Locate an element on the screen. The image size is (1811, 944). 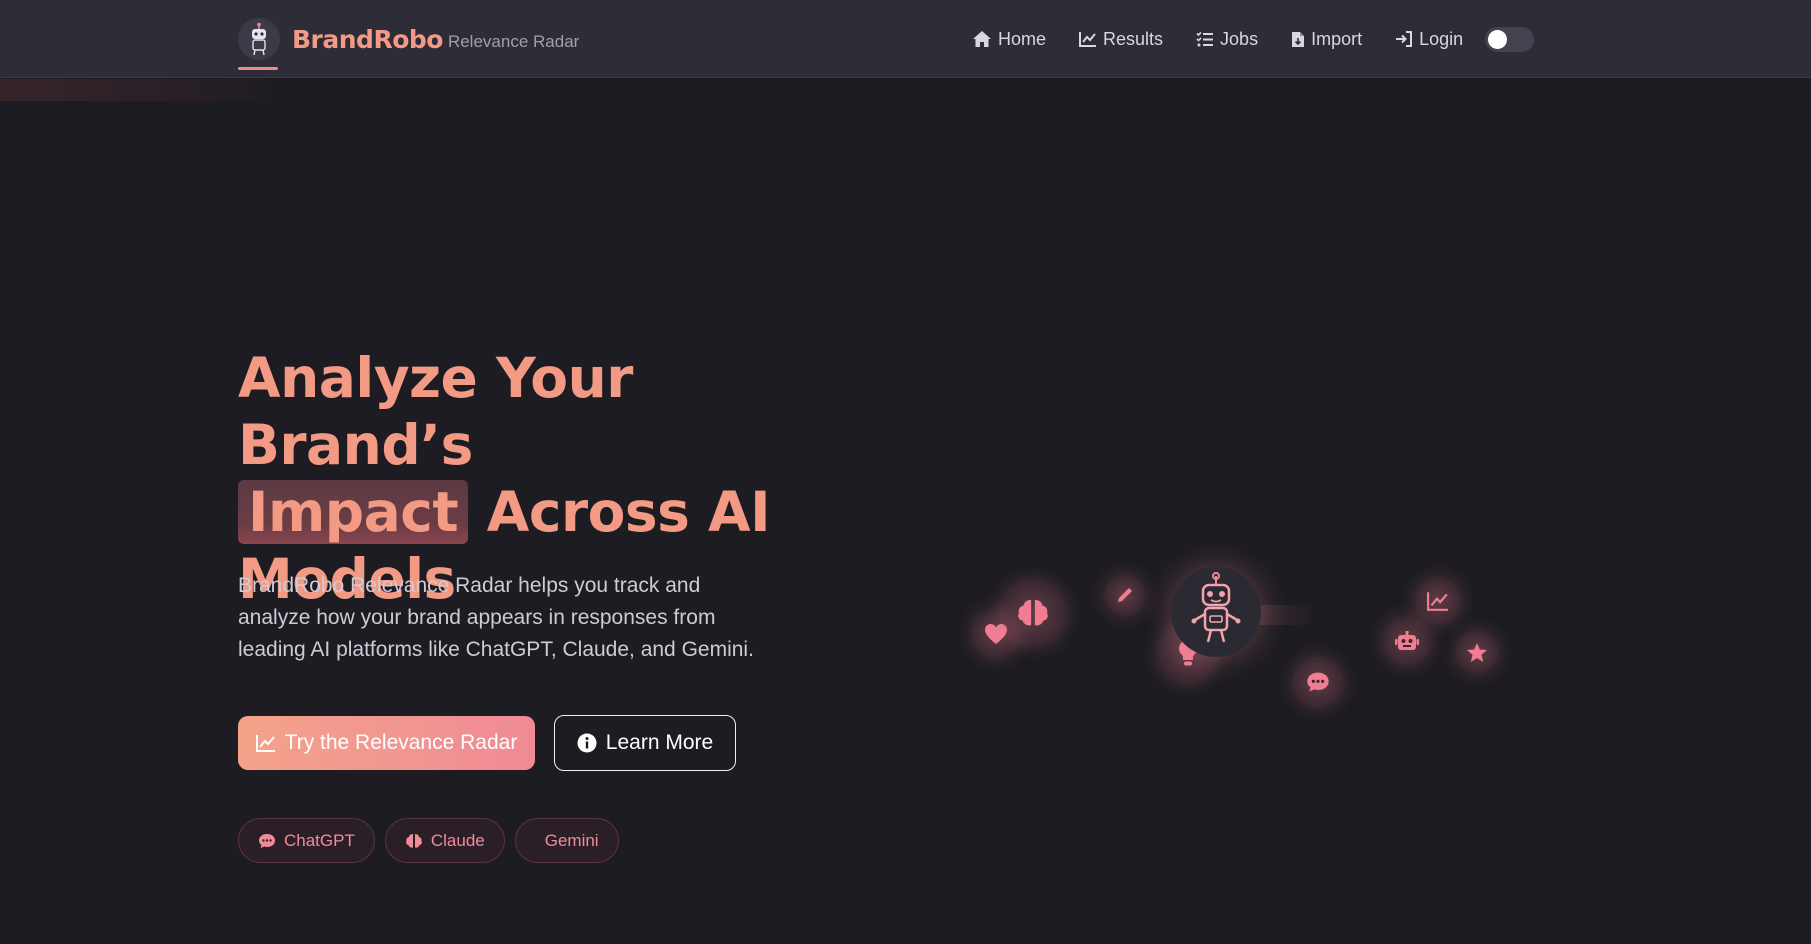
brand-name: BrandRobo is located at coordinates (367, 39).